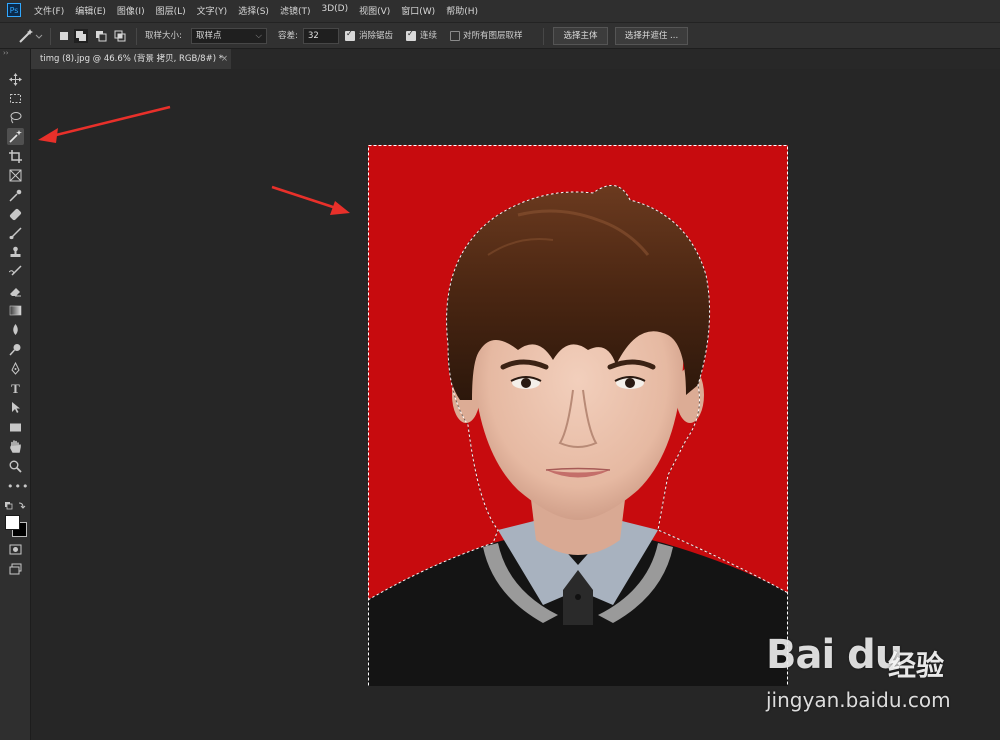  What do you see at coordinates (916, 665) in the screenshot?
I see `watermark-name: 经验` at bounding box center [916, 665].